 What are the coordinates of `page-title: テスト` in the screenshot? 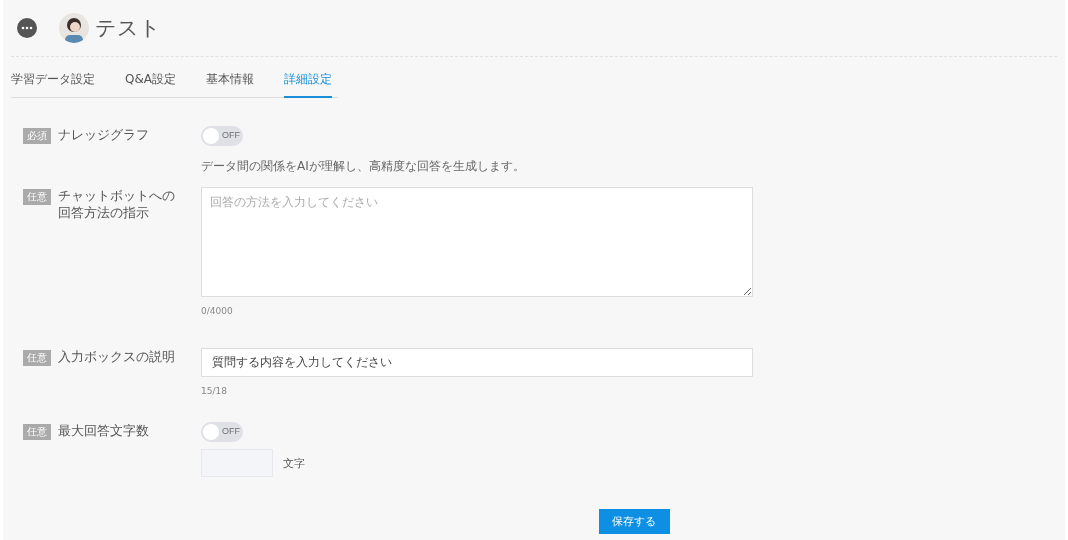 It's located at (128, 28).